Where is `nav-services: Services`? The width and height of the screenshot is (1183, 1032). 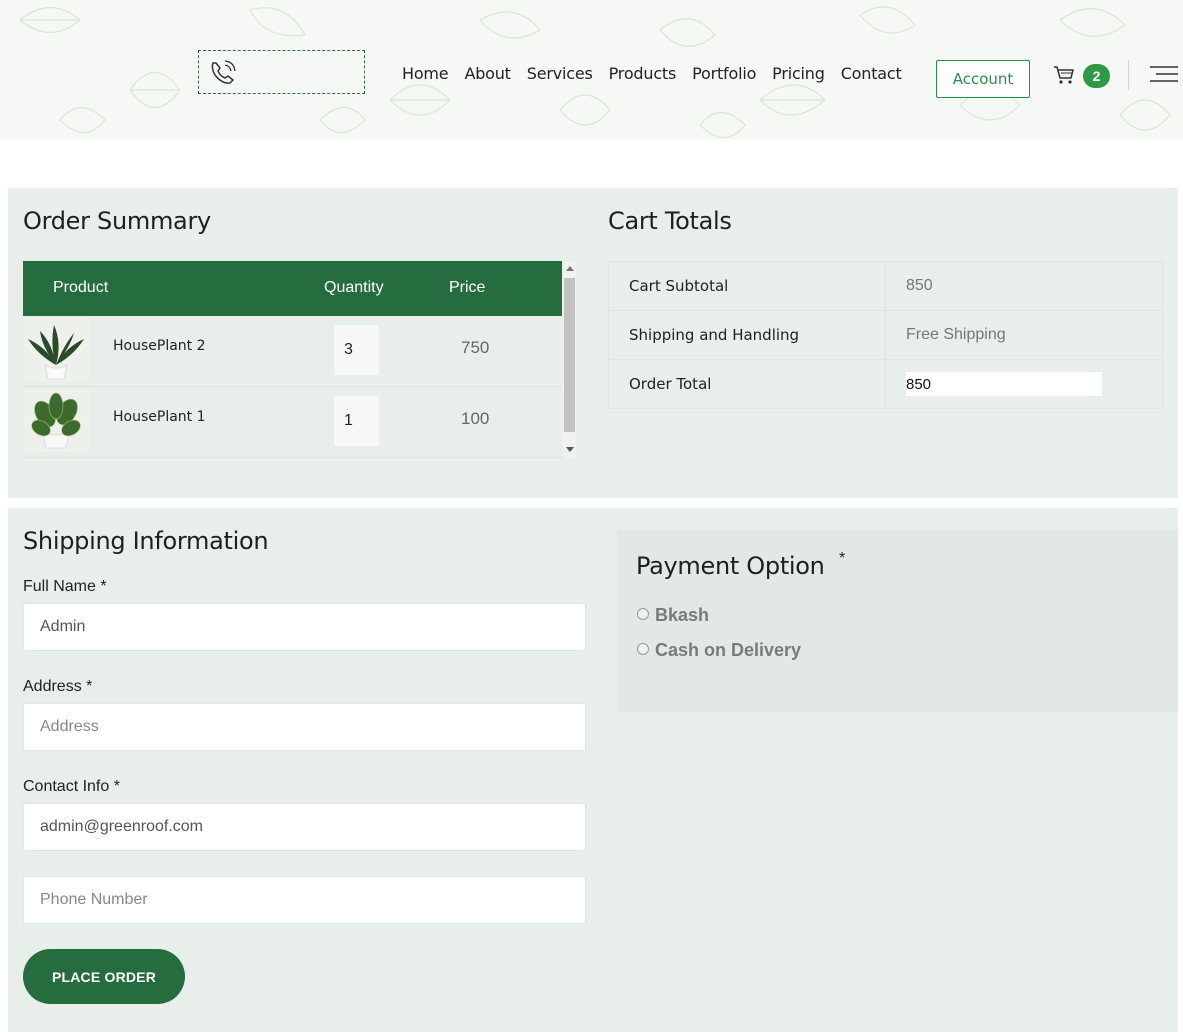
nav-services: Services is located at coordinates (560, 73).